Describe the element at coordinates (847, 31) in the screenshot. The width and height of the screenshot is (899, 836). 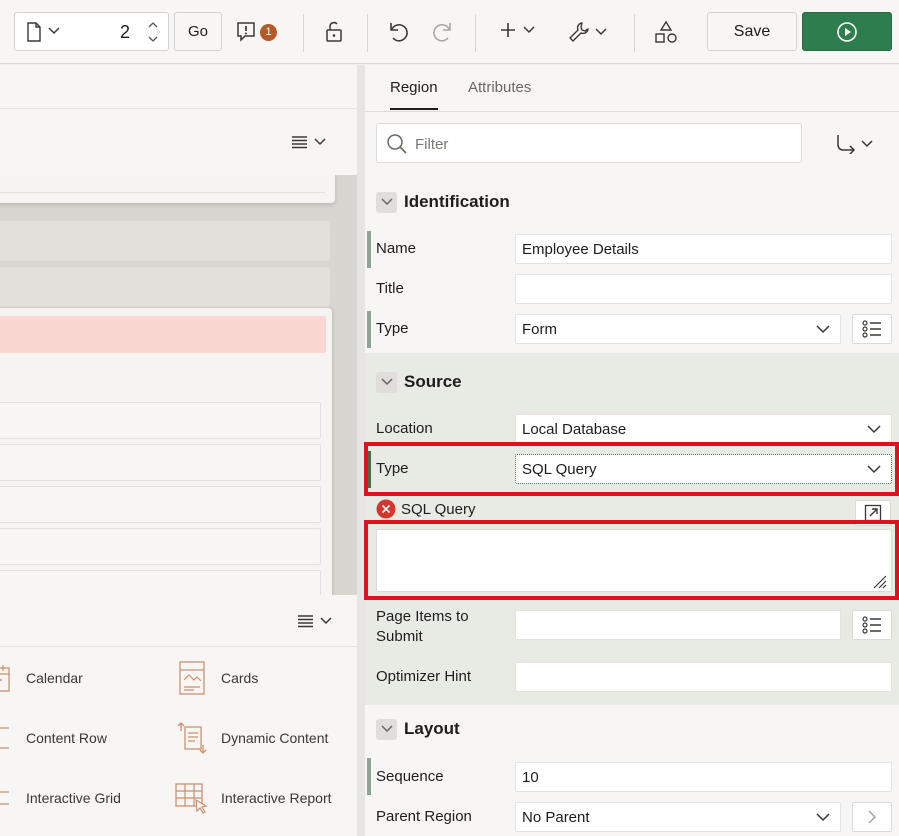
I see `run-page-button` at that location.